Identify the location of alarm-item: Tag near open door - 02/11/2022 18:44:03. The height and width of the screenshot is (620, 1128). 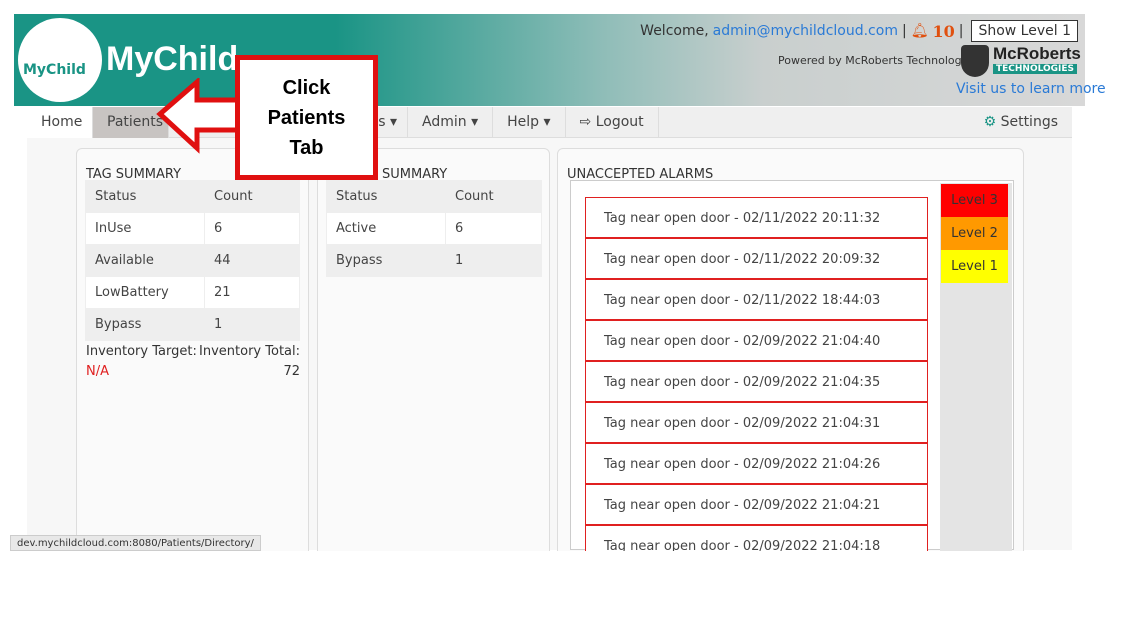
(756, 299).